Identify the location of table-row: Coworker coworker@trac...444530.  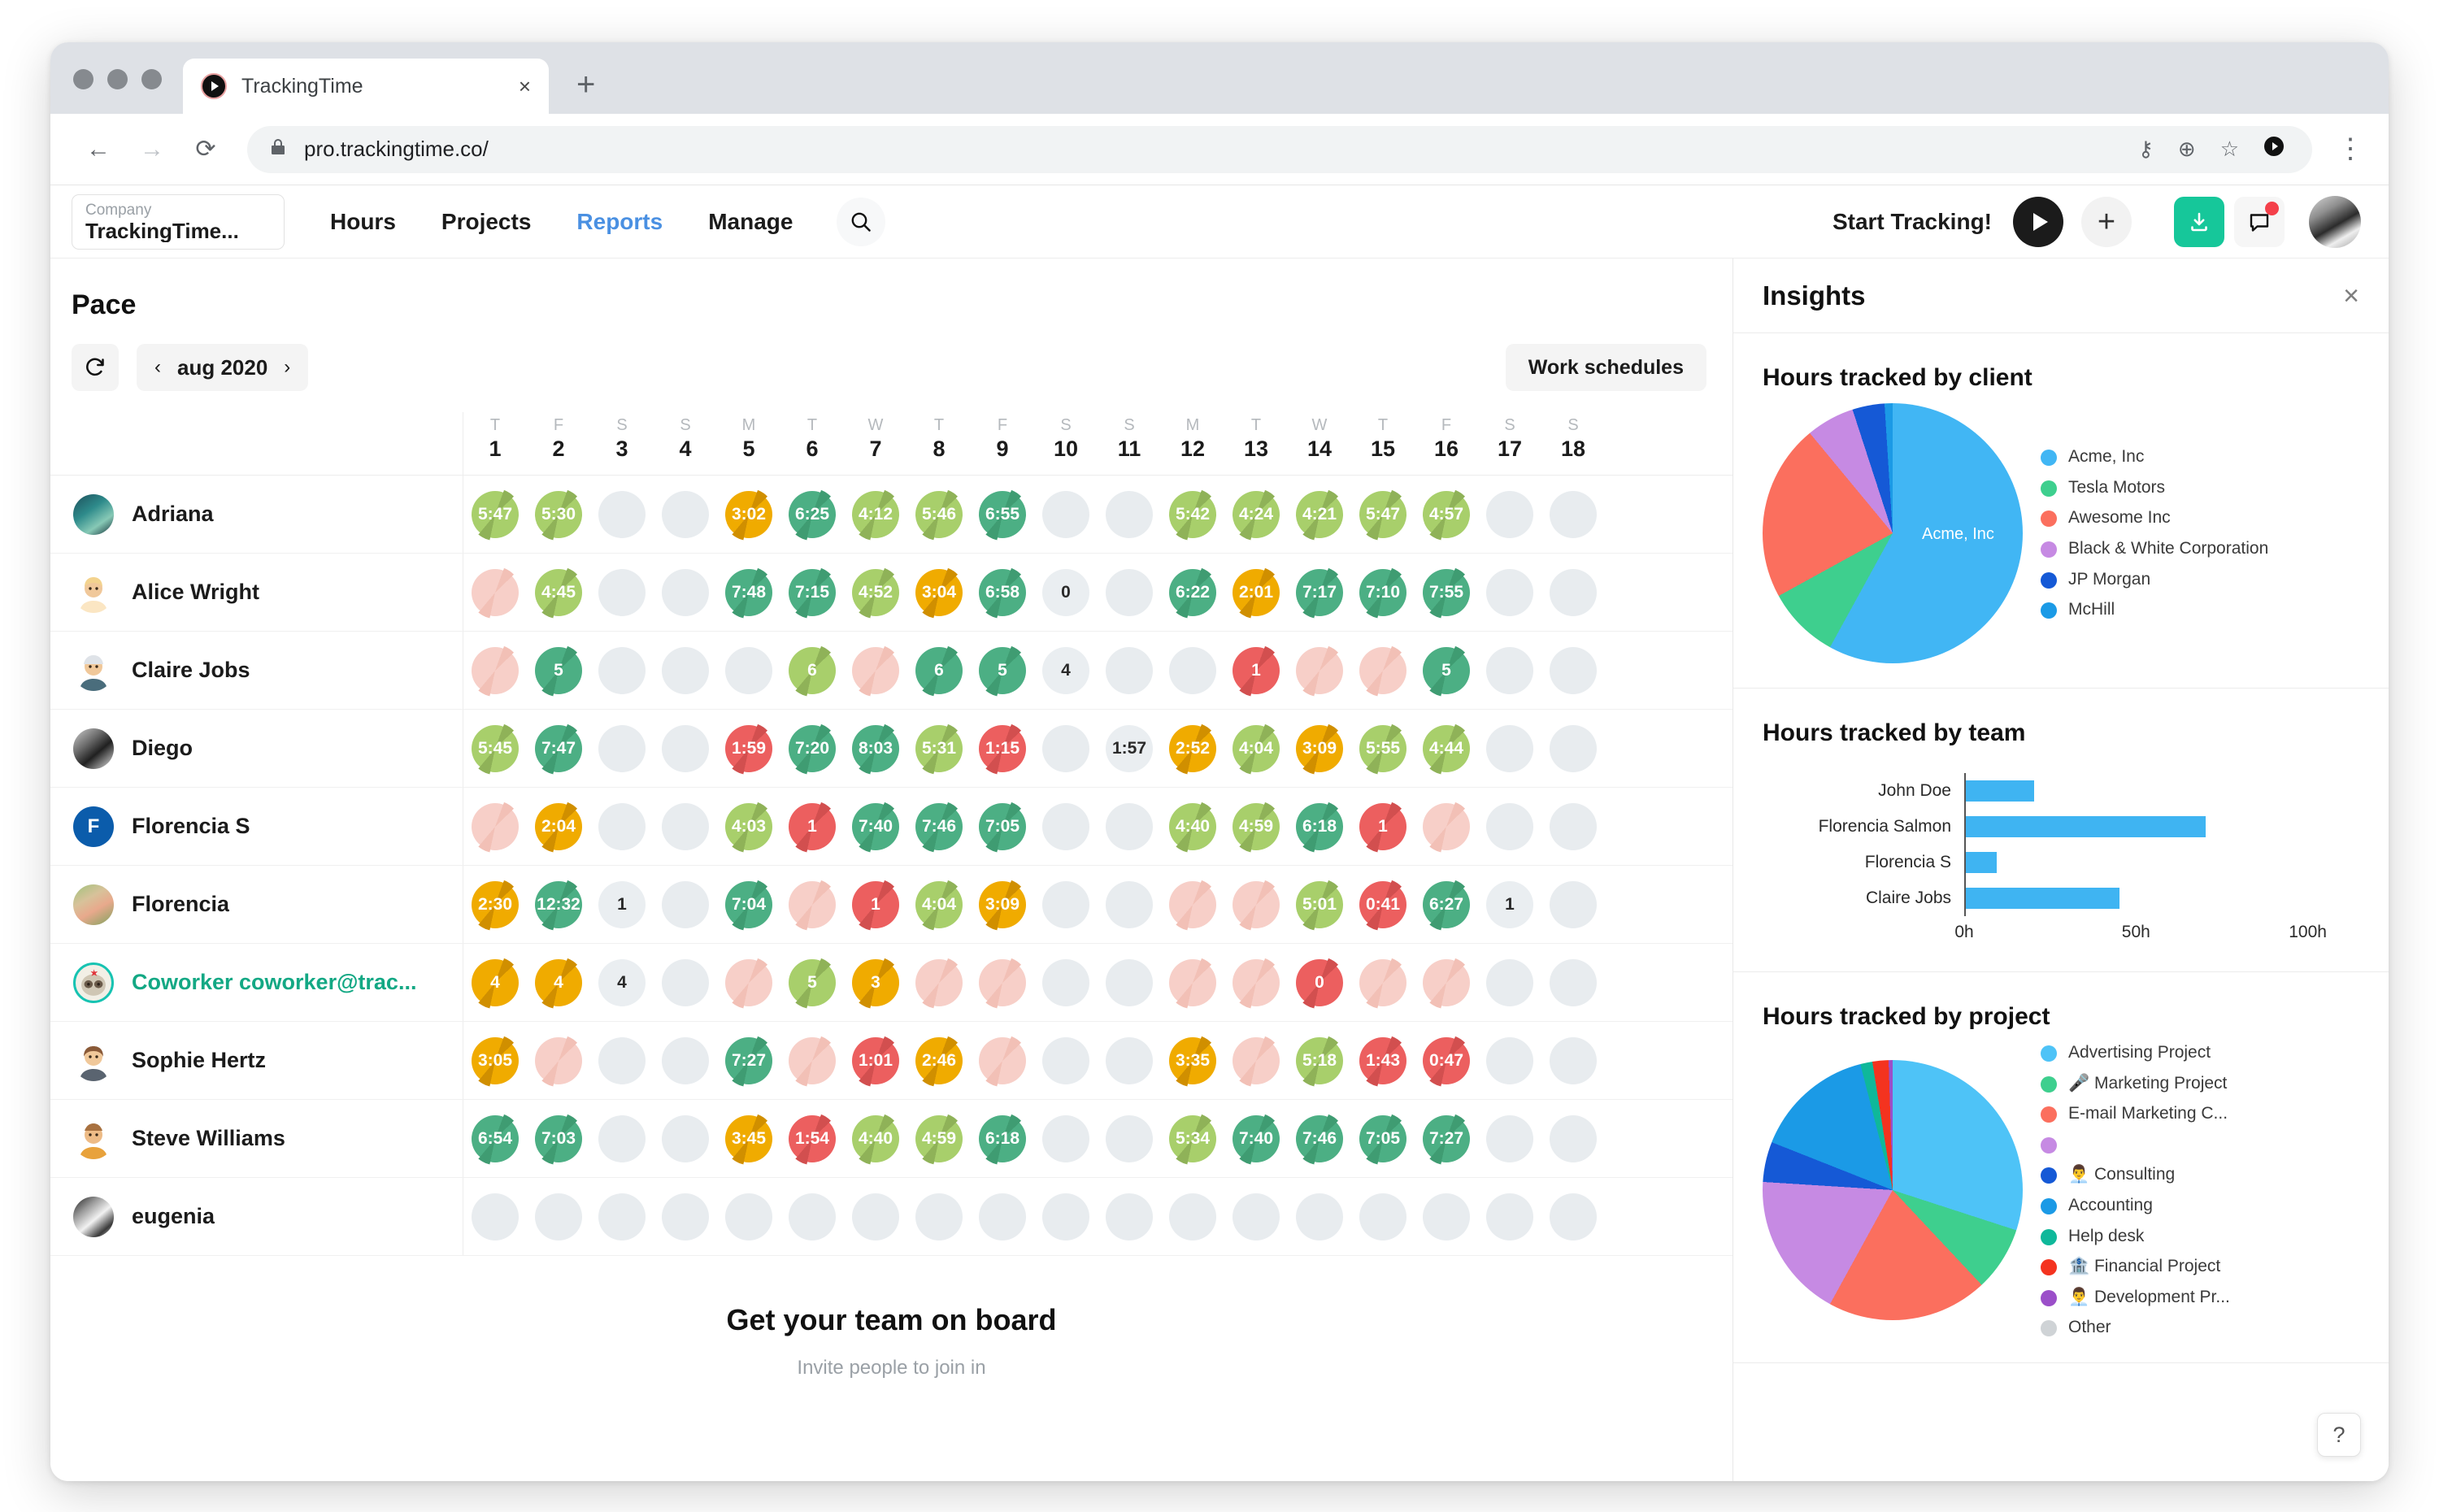
(891, 983).